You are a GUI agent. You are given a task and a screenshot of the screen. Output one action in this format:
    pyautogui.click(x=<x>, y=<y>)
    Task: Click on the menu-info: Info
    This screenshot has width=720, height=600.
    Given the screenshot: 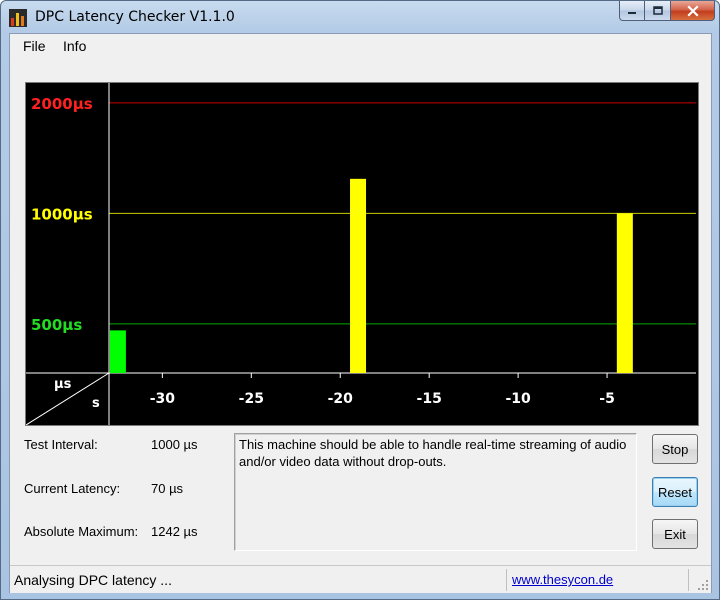 What is the action you would take?
    pyautogui.click(x=74, y=46)
    